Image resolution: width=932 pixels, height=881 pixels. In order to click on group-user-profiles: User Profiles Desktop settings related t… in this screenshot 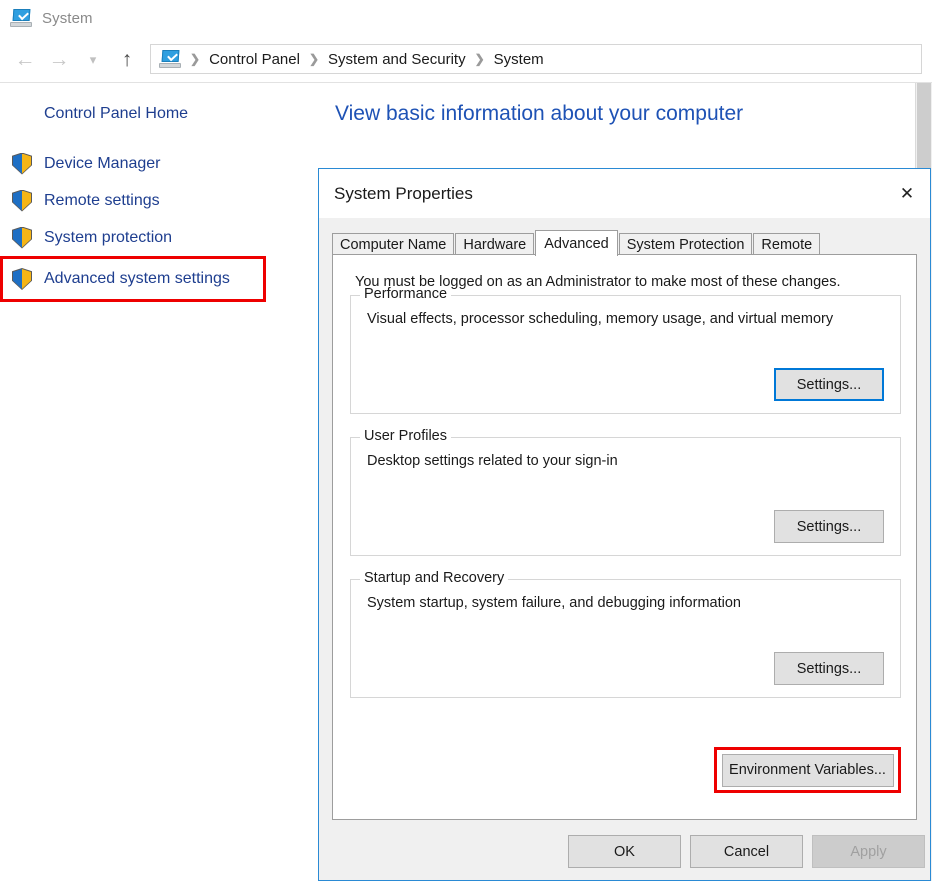, I will do `click(625, 492)`.